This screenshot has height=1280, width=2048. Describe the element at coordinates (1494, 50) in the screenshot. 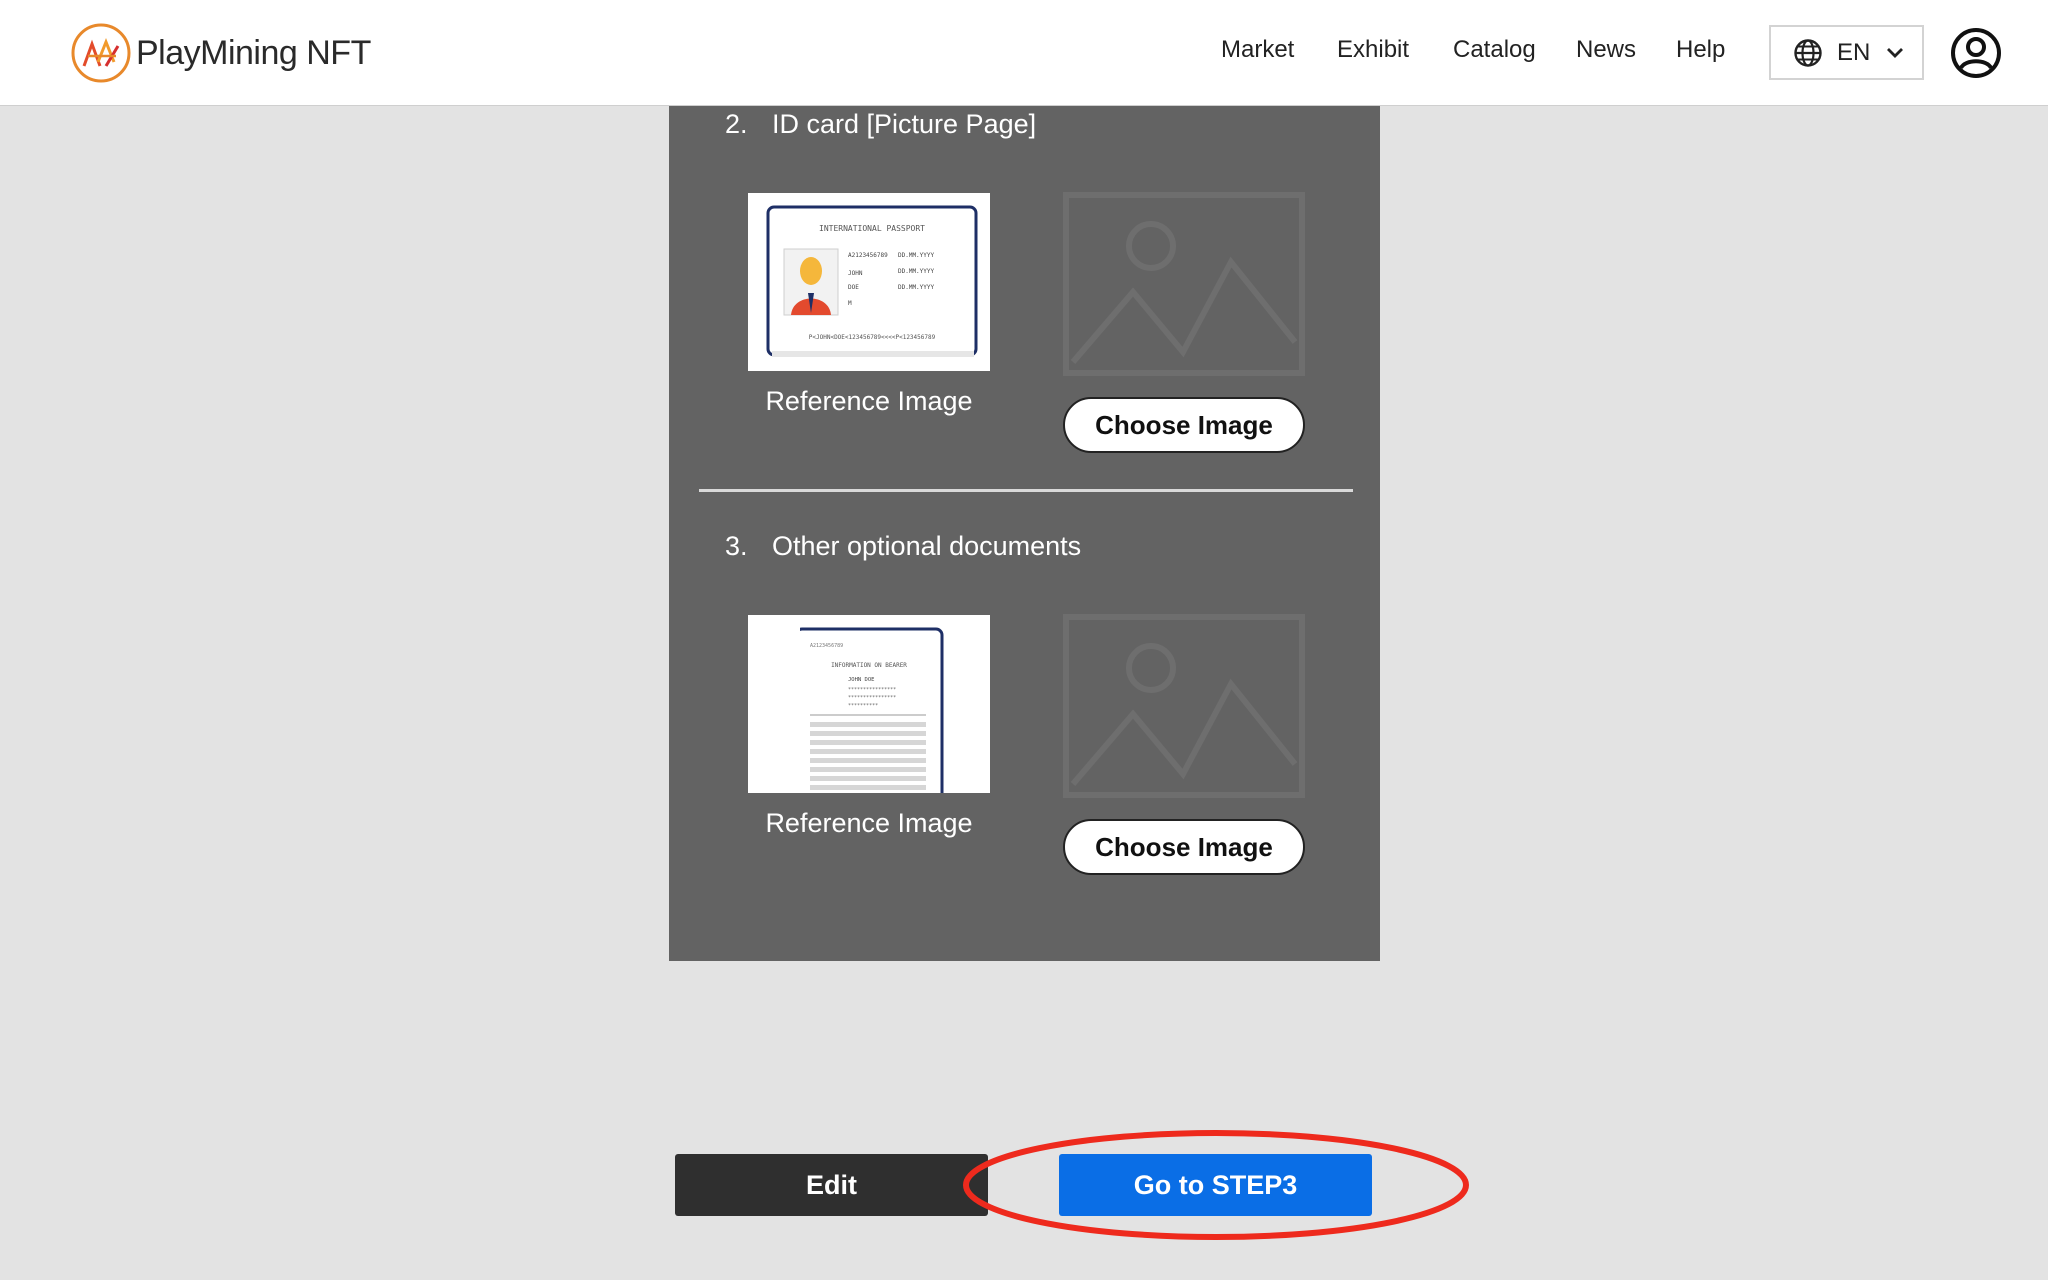

I see `nav-catalog: Catalog` at that location.